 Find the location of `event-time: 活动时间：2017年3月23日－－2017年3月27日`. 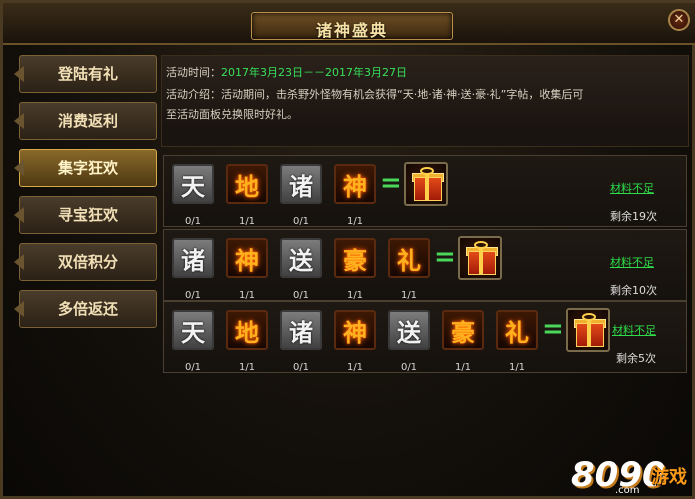

event-time: 活动时间：2017年3月23日－－2017年3月27日 is located at coordinates (286, 72).